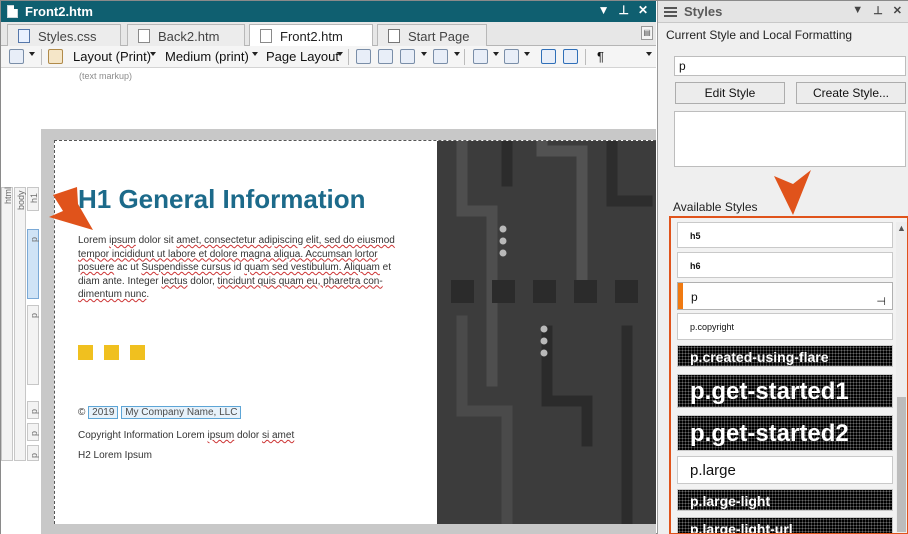 The height and width of the screenshot is (534, 908). What do you see at coordinates (363, 56) in the screenshot?
I see `preview-icon` at bounding box center [363, 56].